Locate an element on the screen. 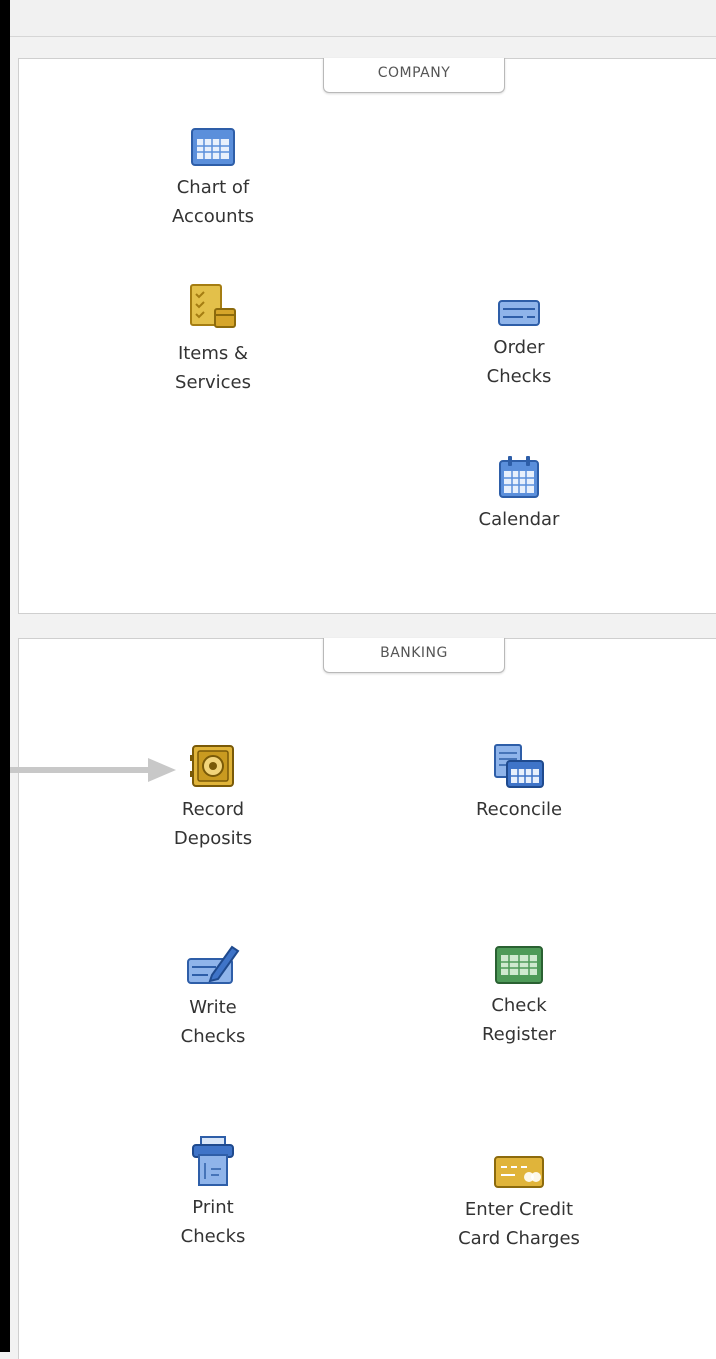 This screenshot has height=1359, width=716. safe-icon is located at coordinates (212, 766).